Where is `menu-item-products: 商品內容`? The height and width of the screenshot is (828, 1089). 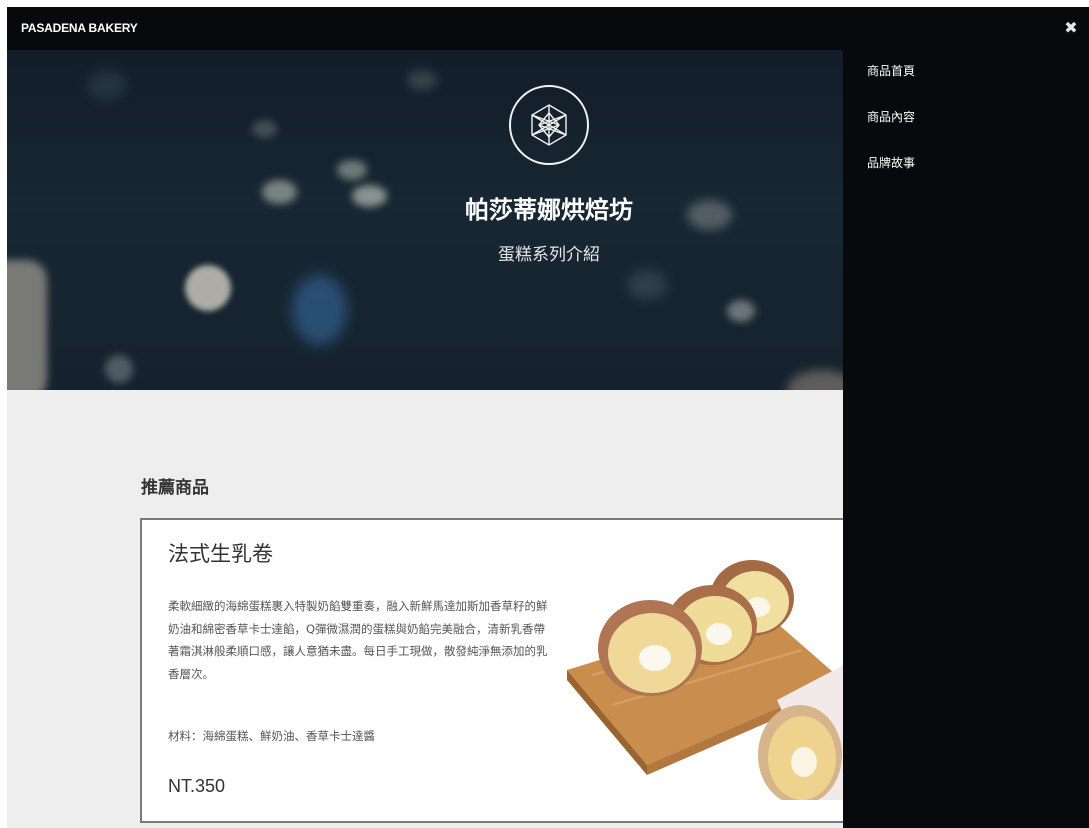 menu-item-products: 商品內容 is located at coordinates (891, 116).